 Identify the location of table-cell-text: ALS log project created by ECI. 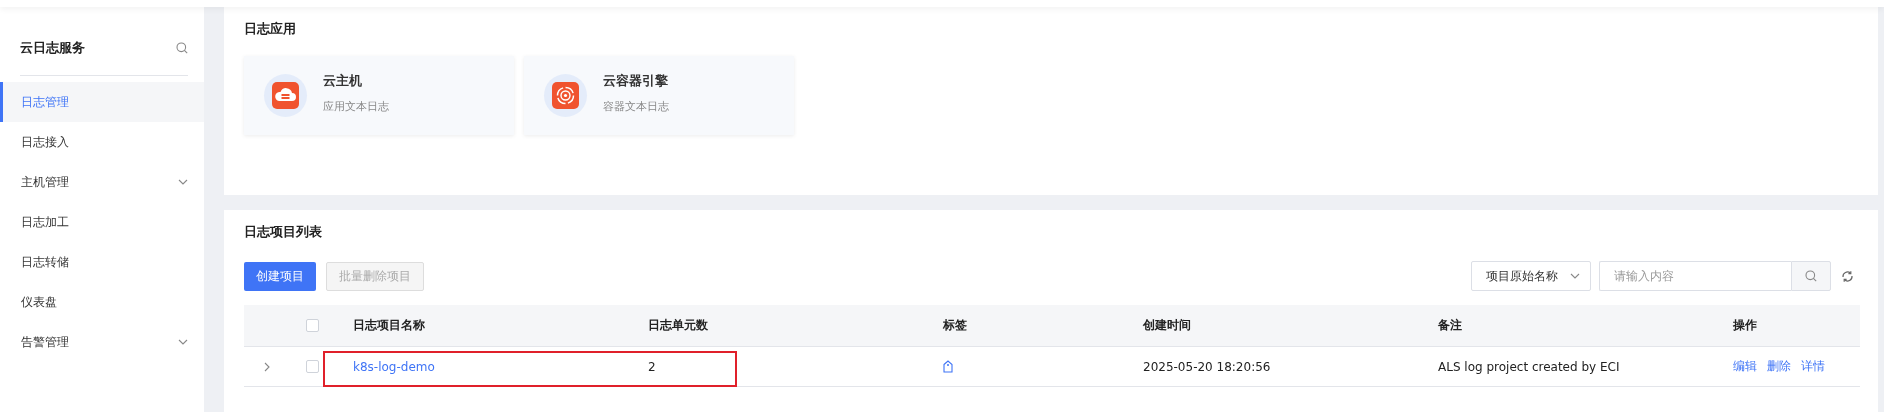
(1529, 366).